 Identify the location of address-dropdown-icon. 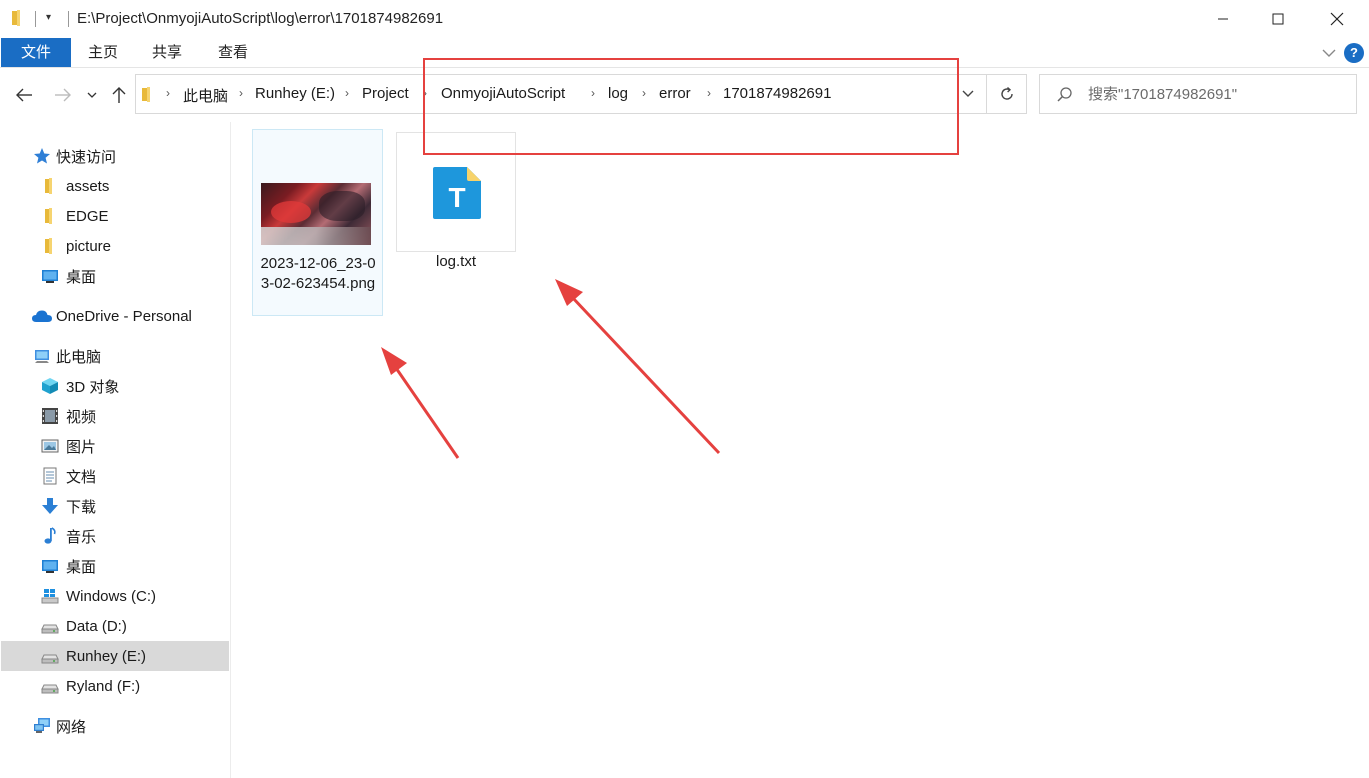
(968, 94).